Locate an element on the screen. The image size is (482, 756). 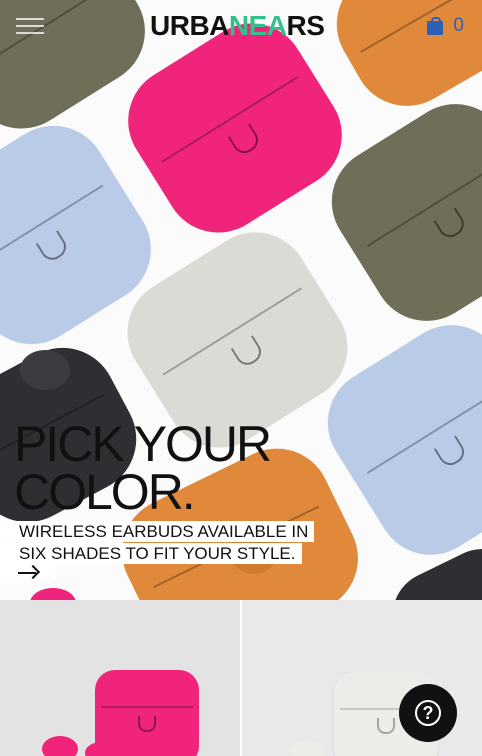
help-button: ? is located at coordinates (428, 713).